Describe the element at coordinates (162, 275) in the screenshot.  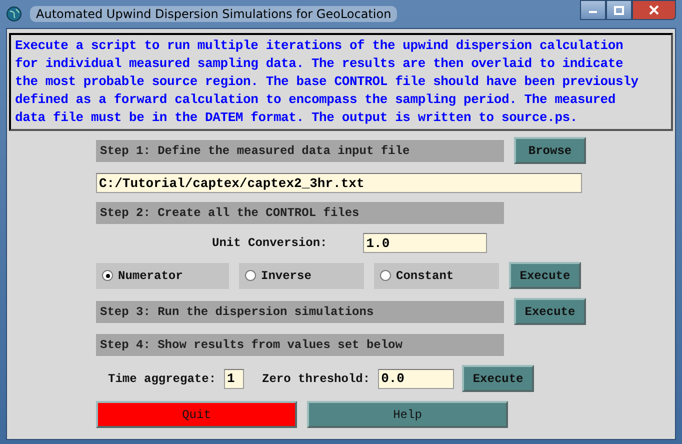
I see `radio-option: Numerator` at that location.